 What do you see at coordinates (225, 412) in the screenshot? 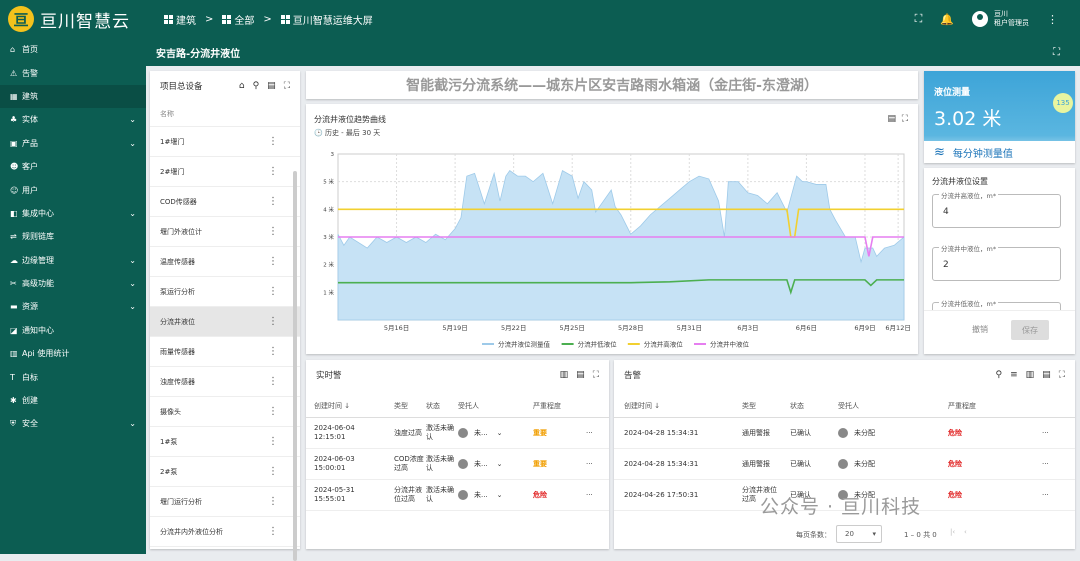
I see `list-item: 摄像头 ⋮` at bounding box center [225, 412].